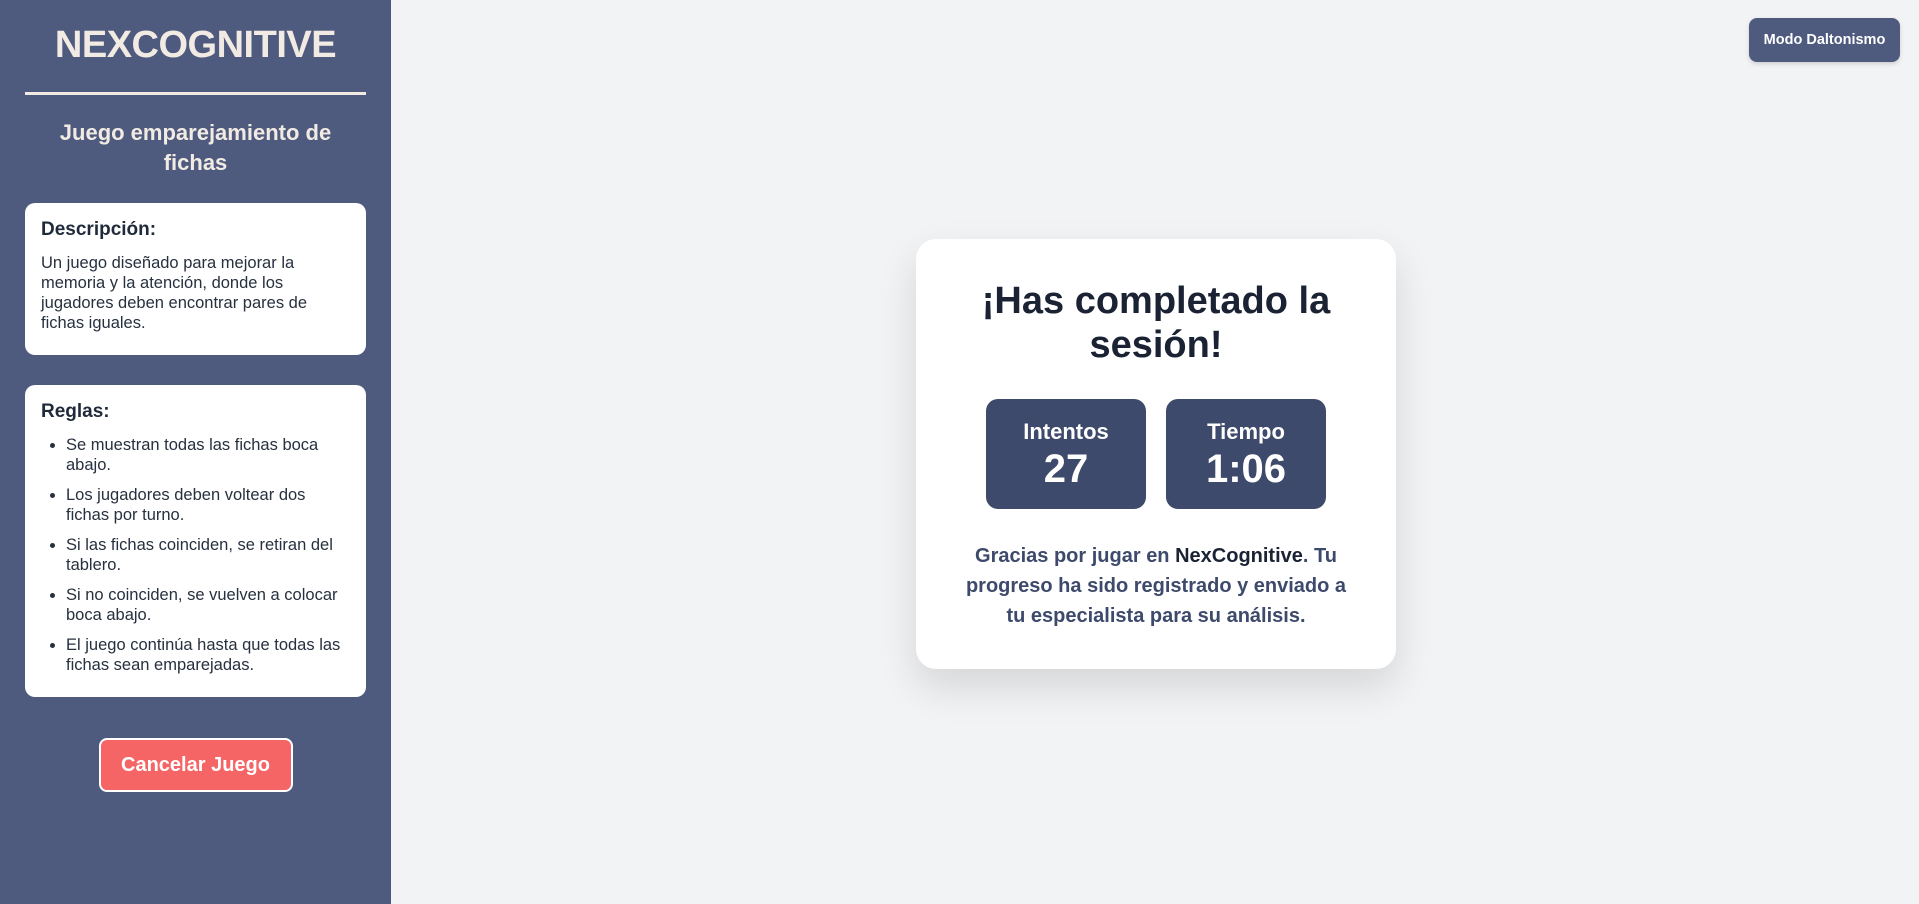  Describe the element at coordinates (1246, 431) in the screenshot. I see `stat-label: Tiempo` at that location.